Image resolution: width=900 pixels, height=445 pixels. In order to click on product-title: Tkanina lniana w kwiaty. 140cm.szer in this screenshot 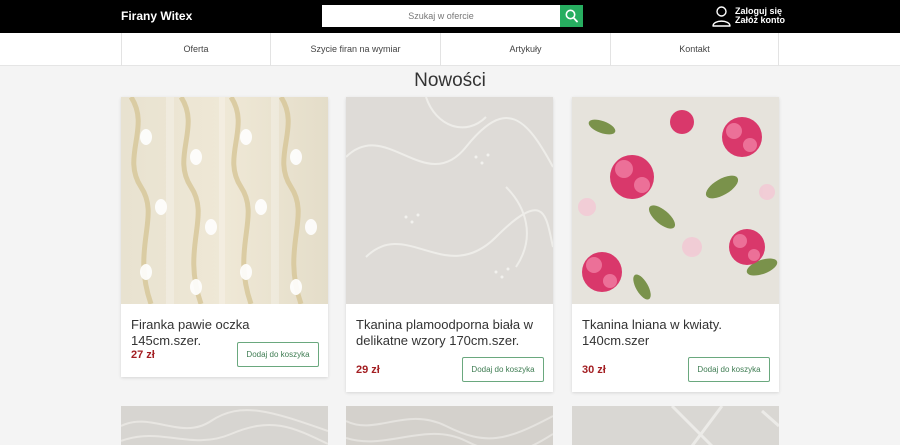, I will do `click(677, 333)`.